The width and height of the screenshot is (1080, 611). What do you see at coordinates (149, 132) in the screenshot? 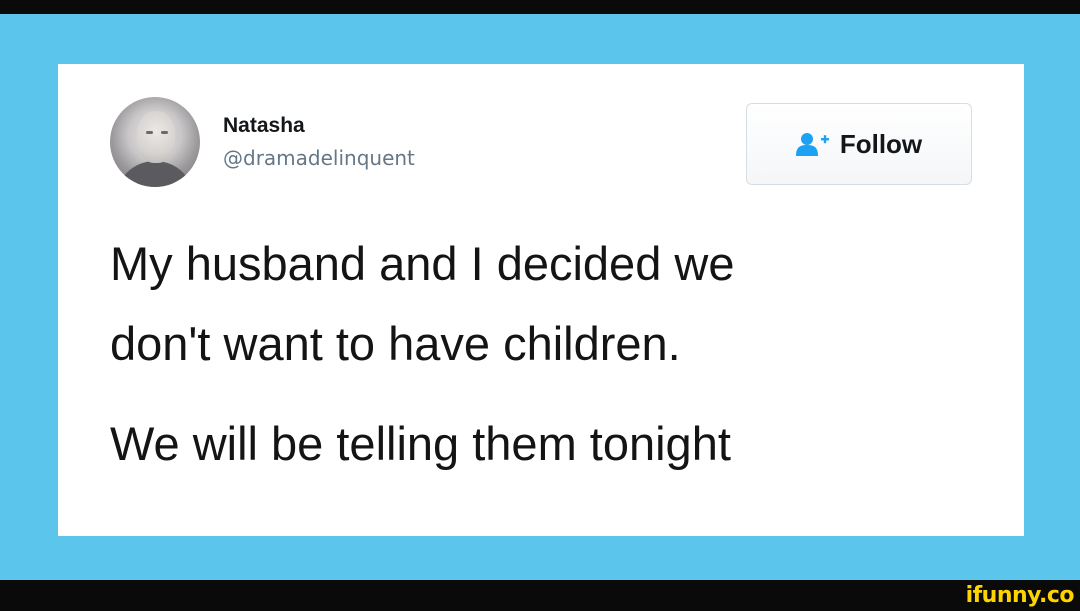
I see `avatar-left-eye` at bounding box center [149, 132].